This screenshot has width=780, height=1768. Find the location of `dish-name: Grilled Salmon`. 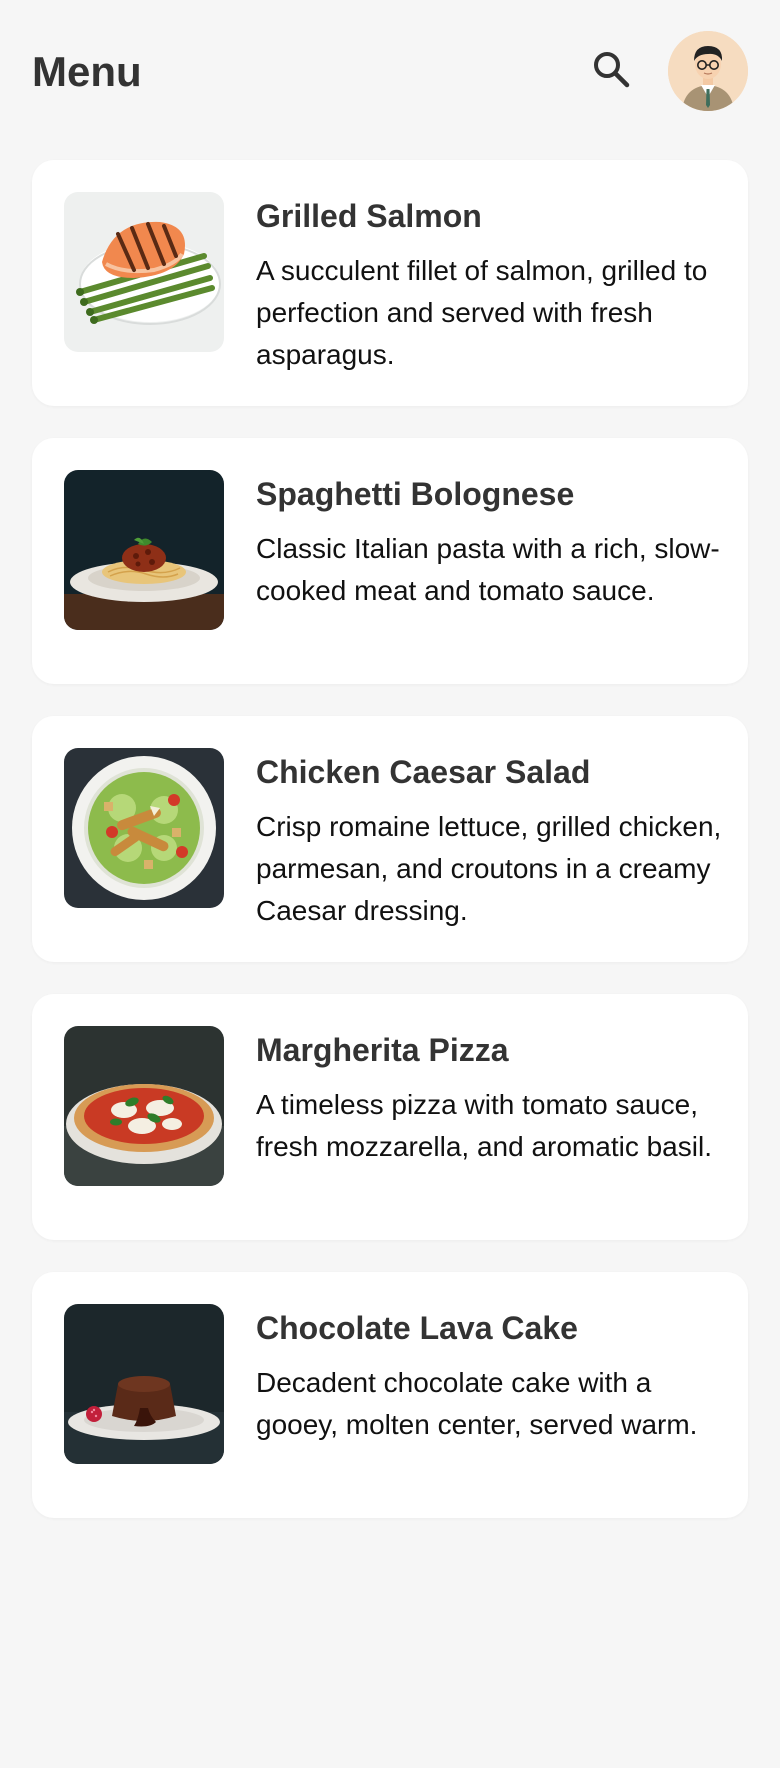

dish-name: Grilled Salmon is located at coordinates (369, 216).